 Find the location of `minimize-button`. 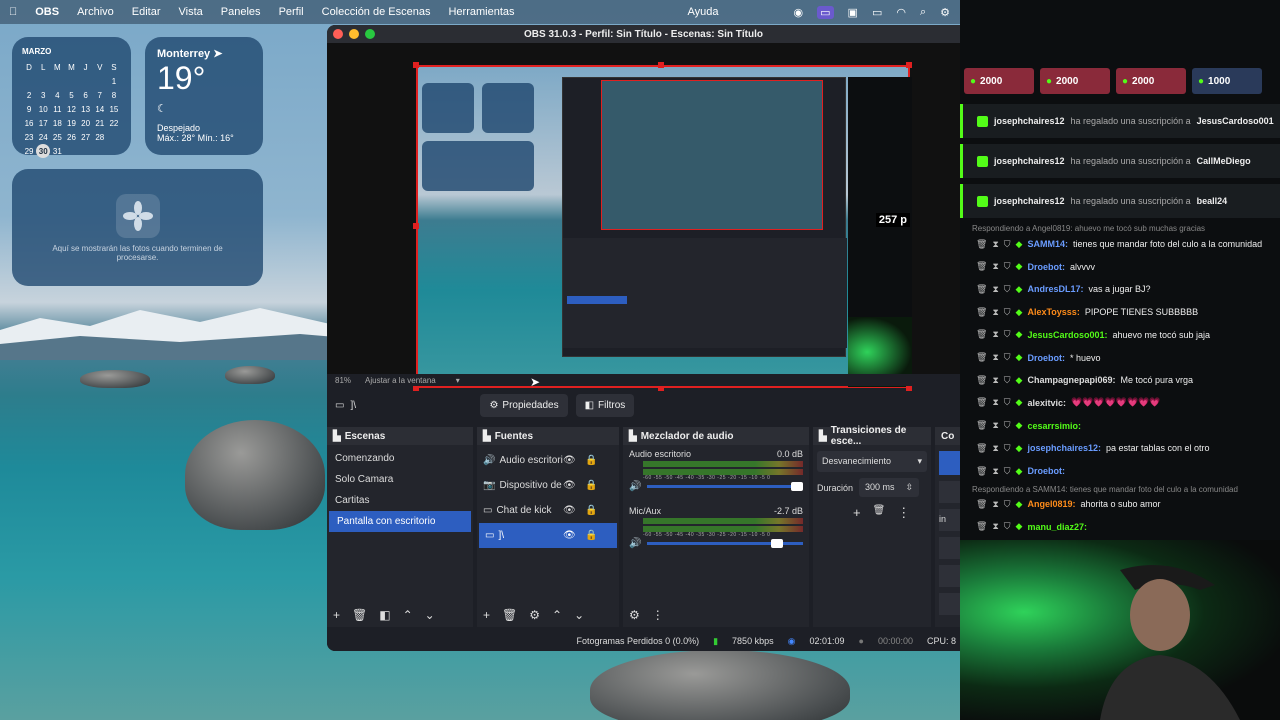

minimize-button is located at coordinates (354, 34).